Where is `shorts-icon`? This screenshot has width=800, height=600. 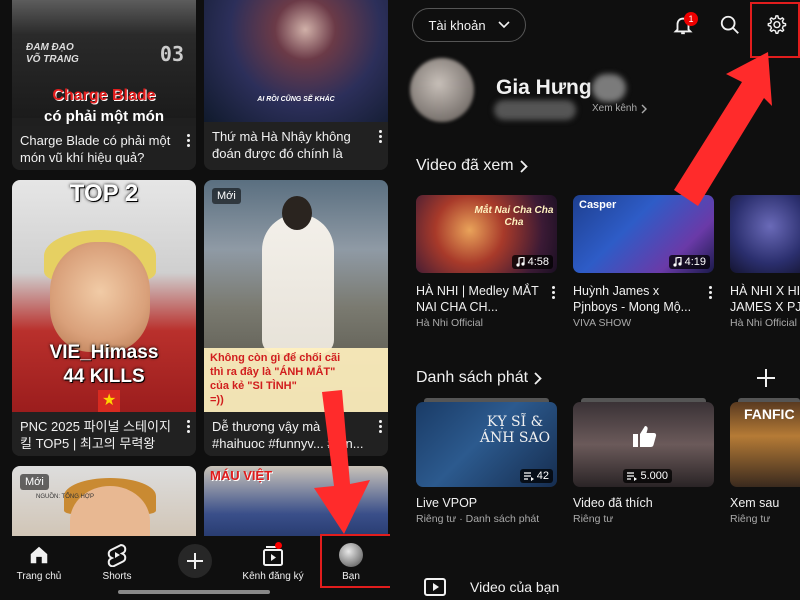
shorts-icon is located at coordinates (117, 555).